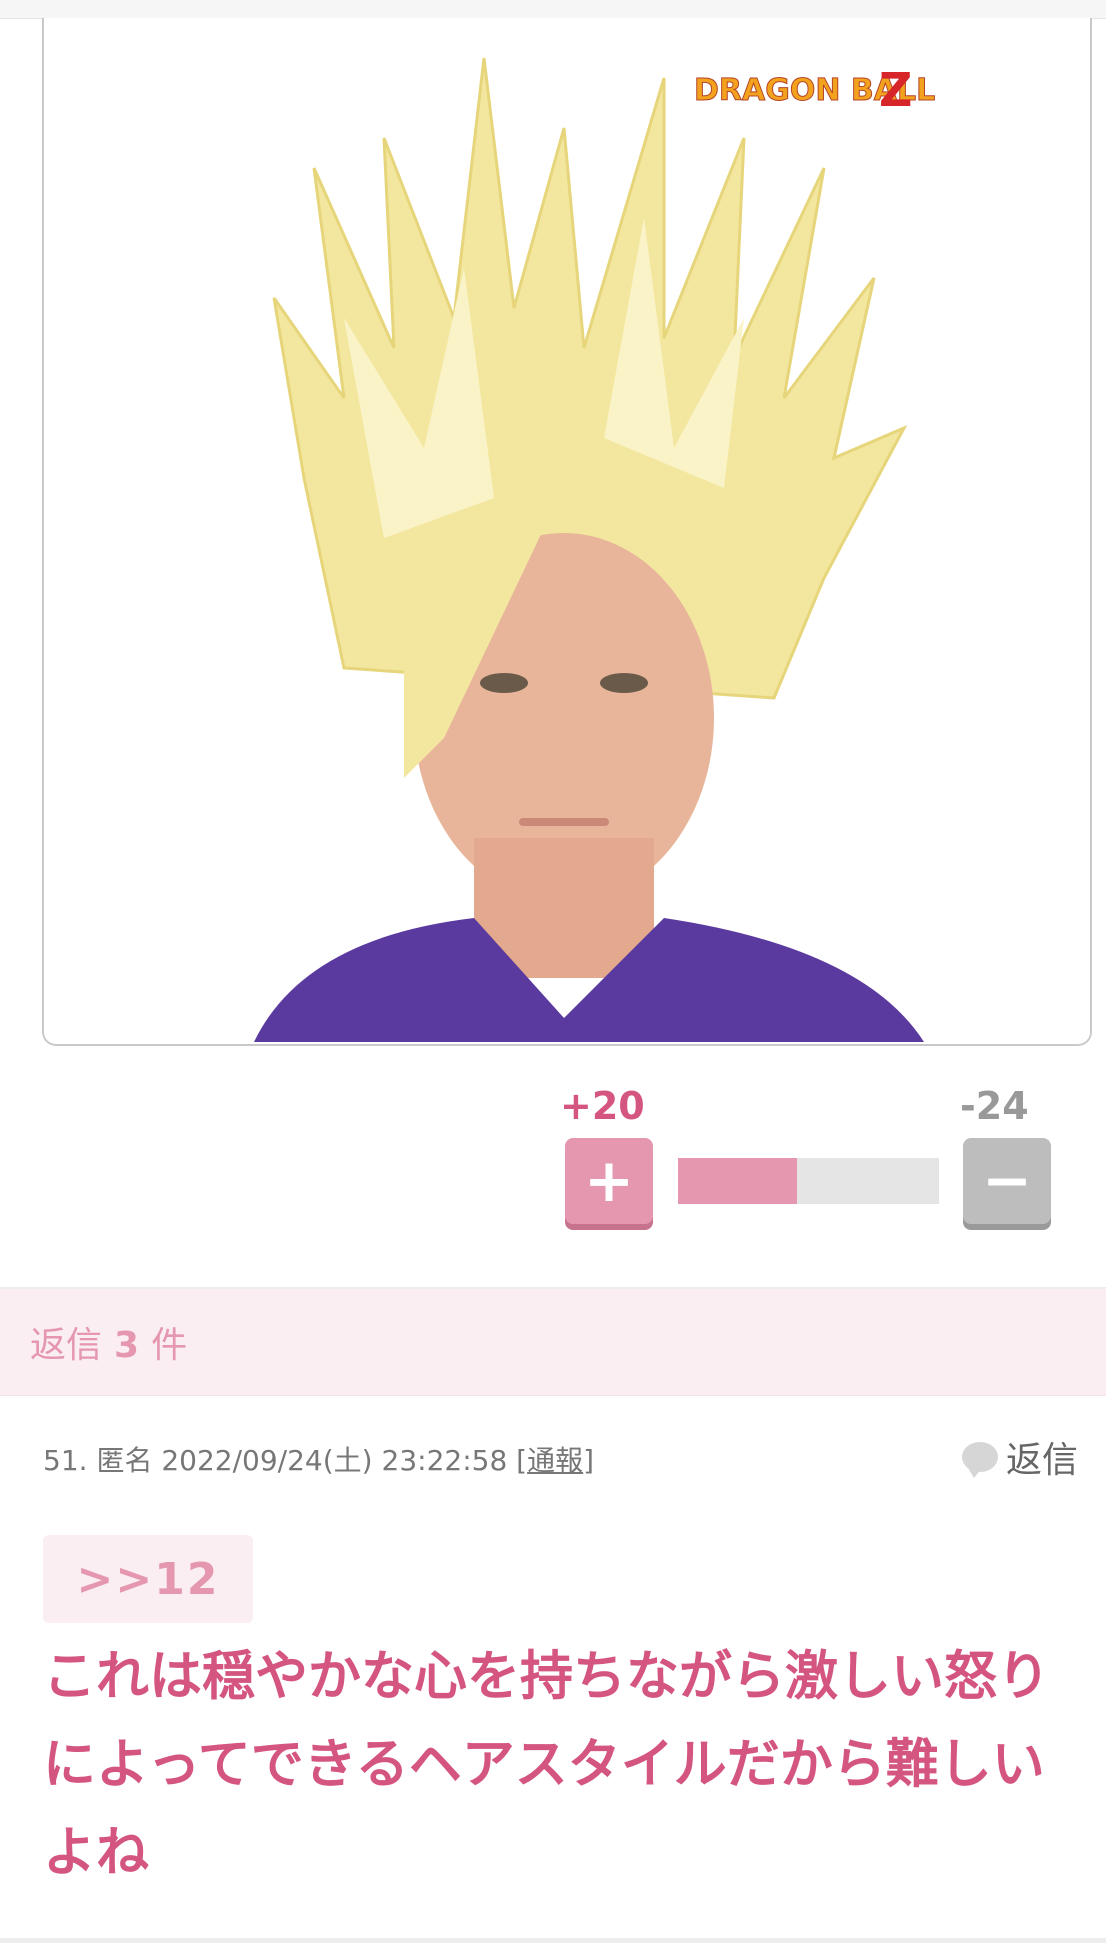  I want to click on minus-vote-button: −, so click(1007, 1181).